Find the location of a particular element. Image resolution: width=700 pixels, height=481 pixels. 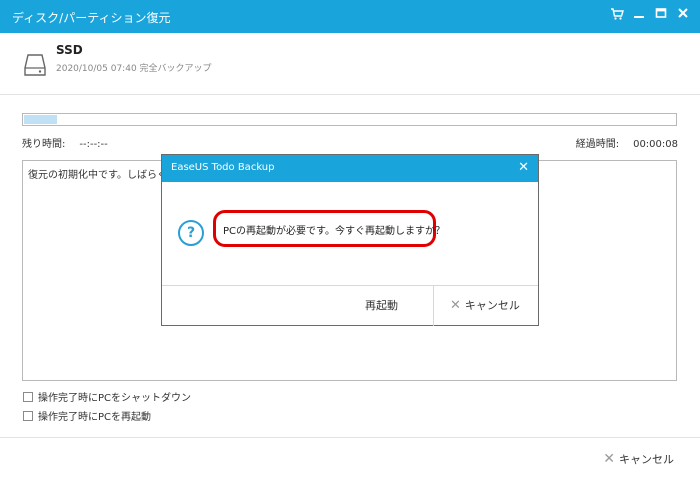

window-title: ディスク/パーティション復元 is located at coordinates (91, 18).